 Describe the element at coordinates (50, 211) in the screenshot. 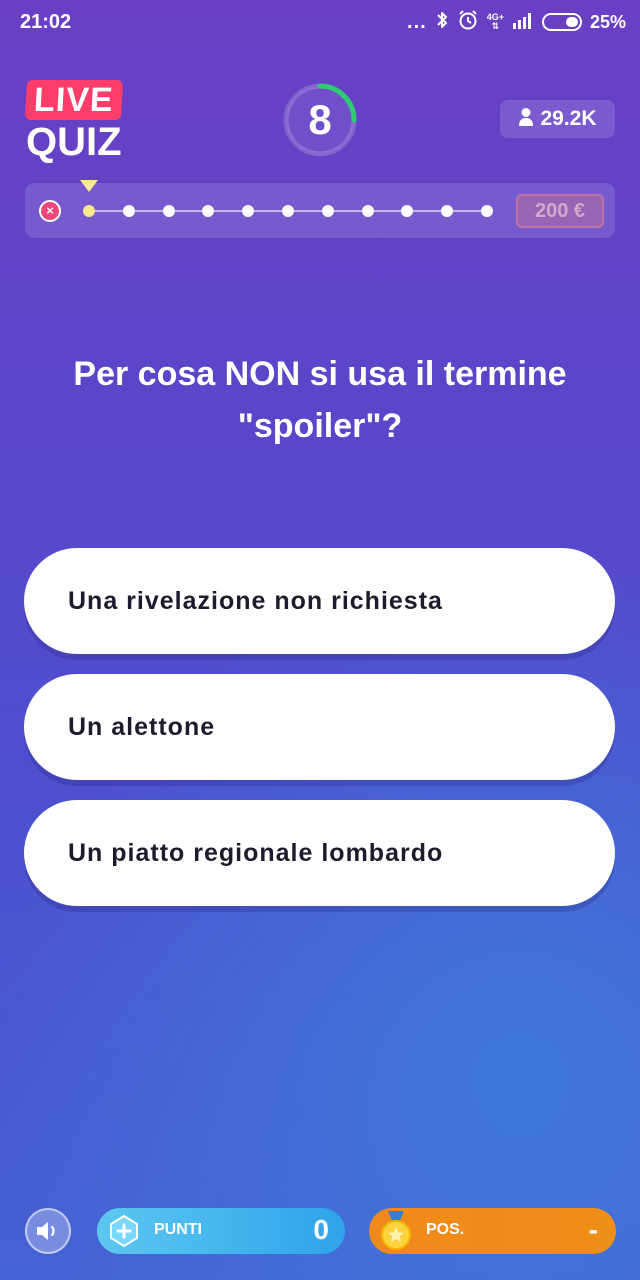

I see `eliminated-x-icon: ×` at that location.